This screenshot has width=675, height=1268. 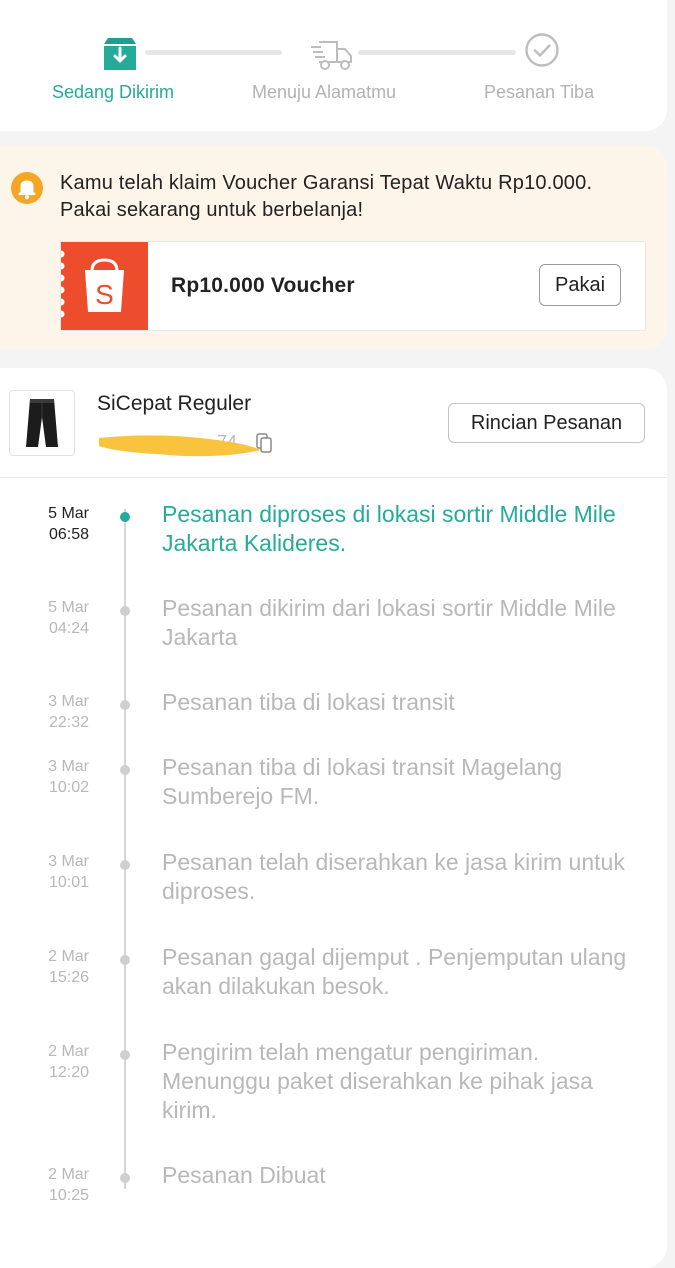 I want to click on event-date: 2 Mar 12:20, so click(x=68, y=1062).